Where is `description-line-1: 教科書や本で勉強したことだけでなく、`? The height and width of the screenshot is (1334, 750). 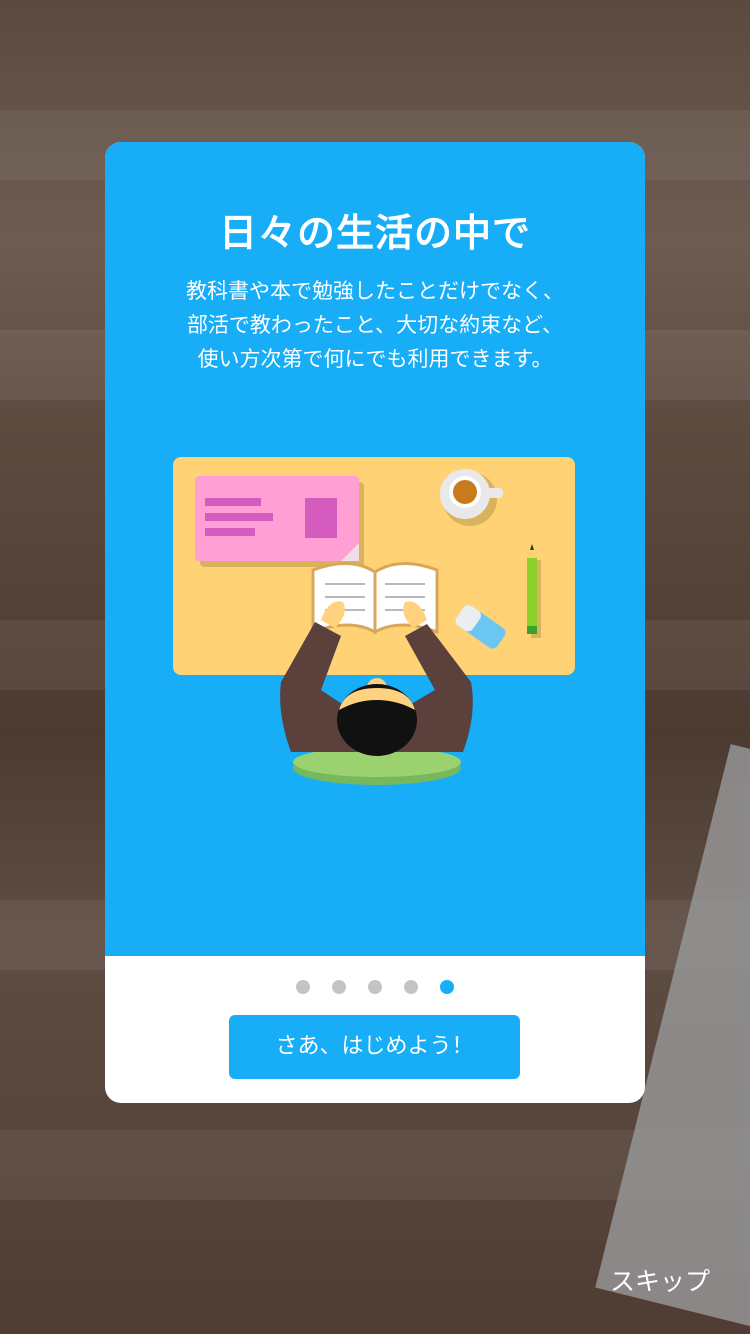 description-line-1: 教科書や本で勉強したことだけでなく、 is located at coordinates (375, 291).